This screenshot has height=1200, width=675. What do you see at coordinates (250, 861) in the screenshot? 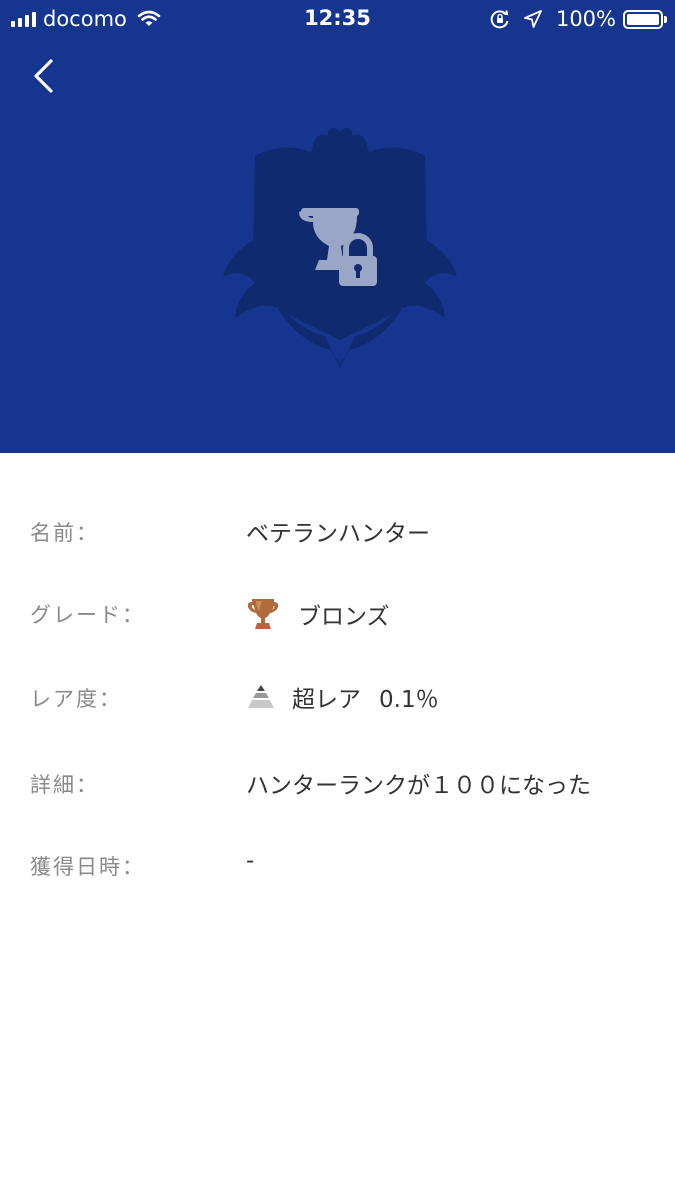
I see `earned-value: -` at bounding box center [250, 861].